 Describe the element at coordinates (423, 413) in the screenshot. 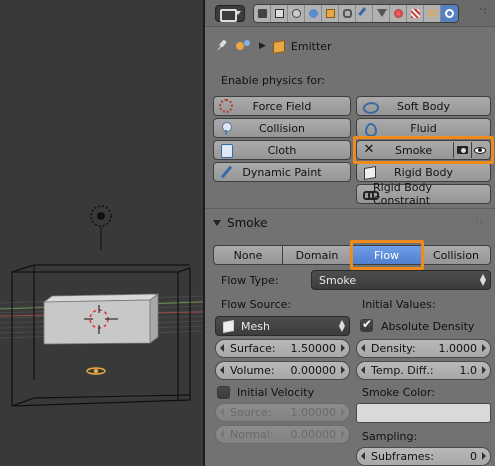

I see `smoke-color-swatch` at that location.